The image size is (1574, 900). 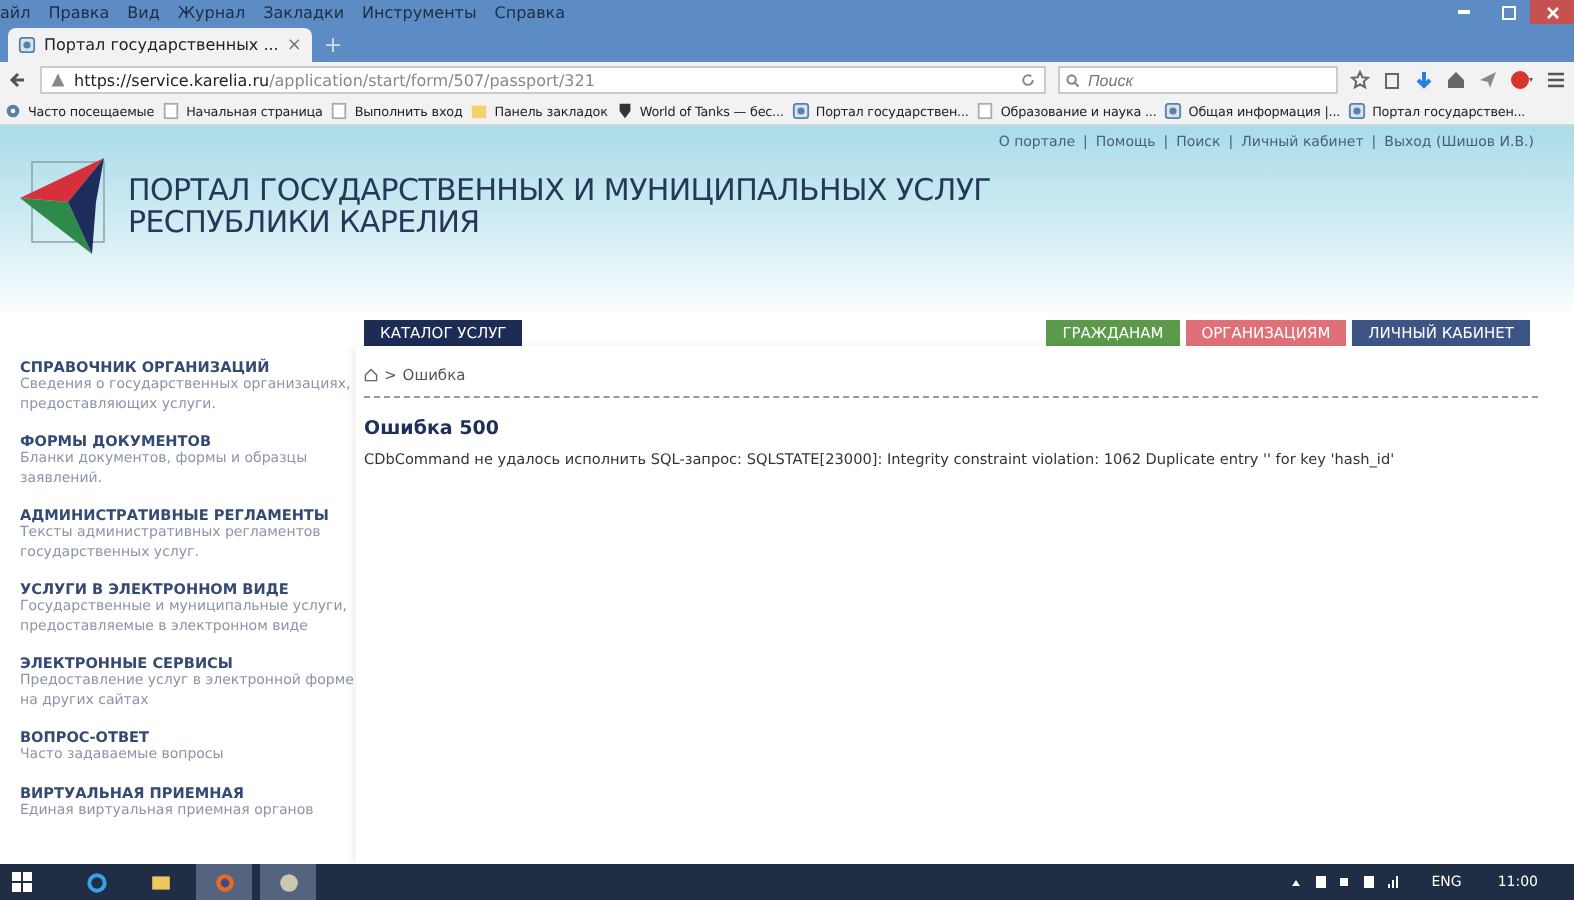 I want to click on menu-item: Закладки, so click(x=304, y=12).